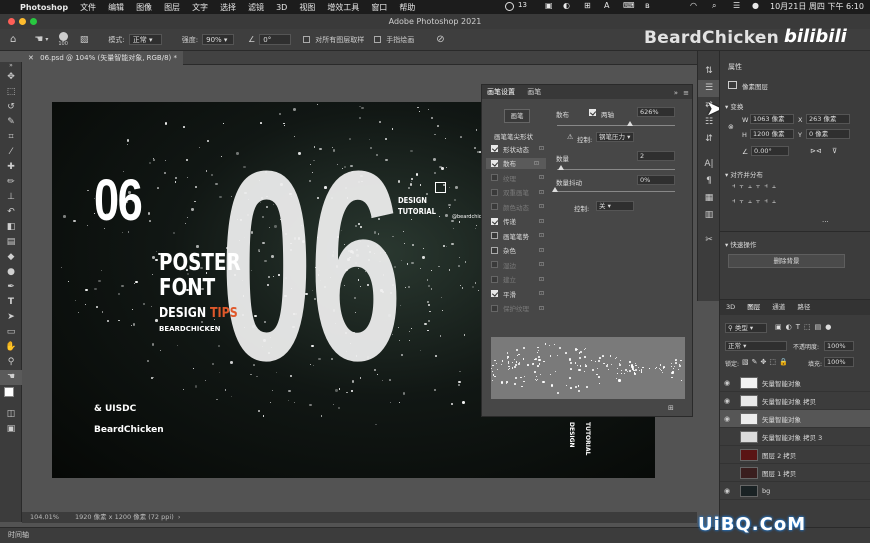 The image size is (870, 543). Describe the element at coordinates (307, 39) in the screenshot. I see `sample-all-layers-checkbox` at that location.